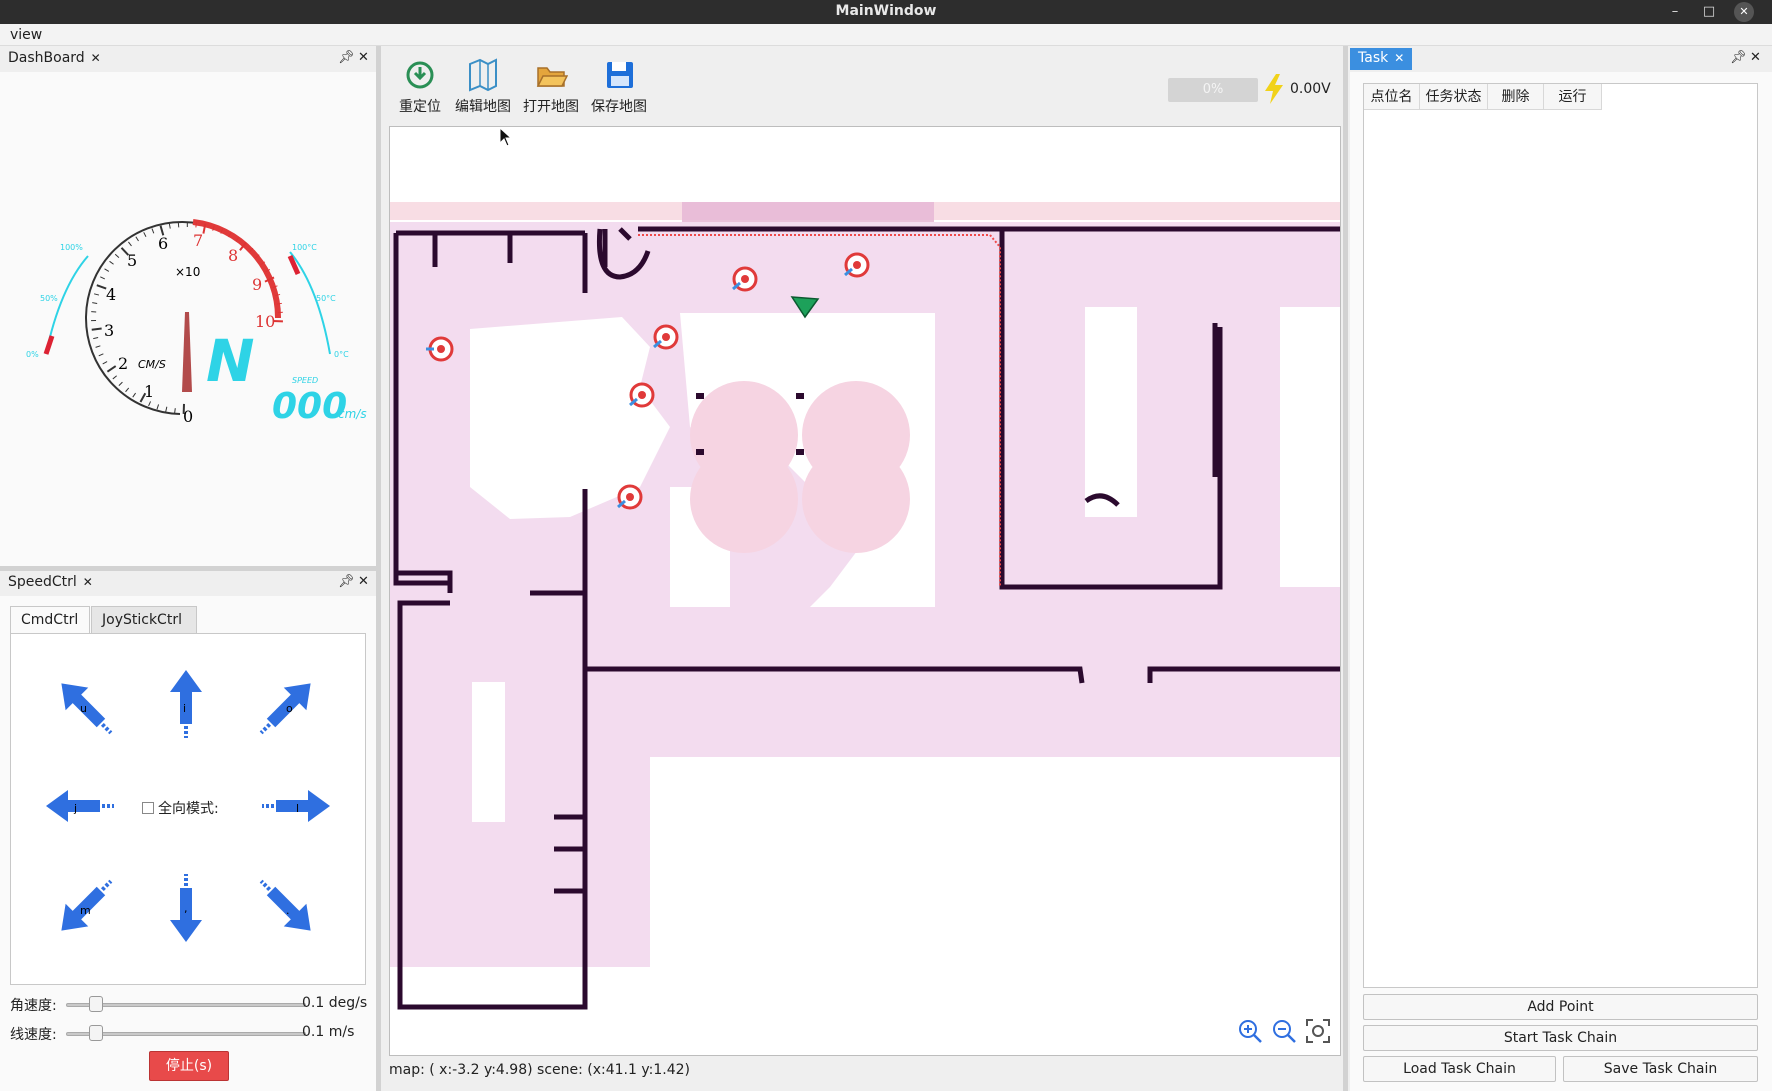 The image size is (1772, 1091). Describe the element at coordinates (123, 363) in the screenshot. I see `dial-tick-2: 2` at that location.